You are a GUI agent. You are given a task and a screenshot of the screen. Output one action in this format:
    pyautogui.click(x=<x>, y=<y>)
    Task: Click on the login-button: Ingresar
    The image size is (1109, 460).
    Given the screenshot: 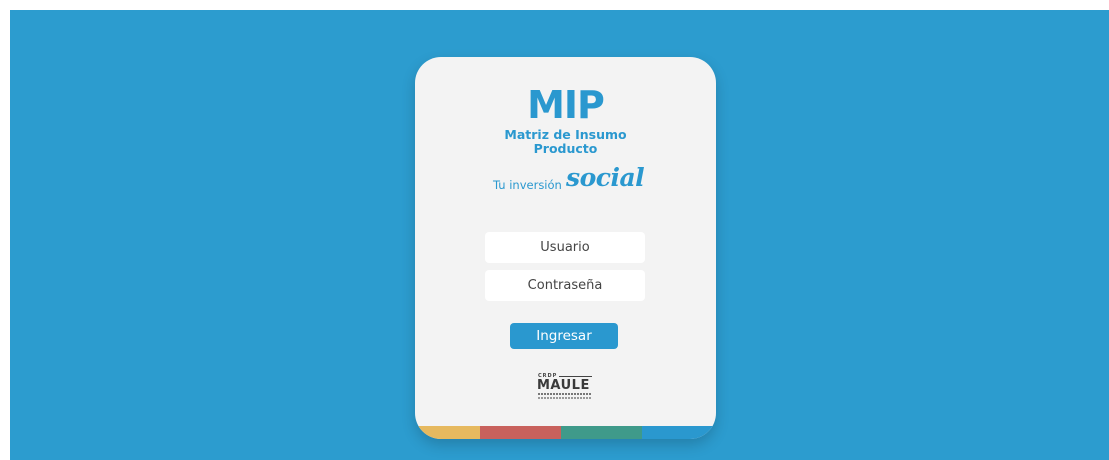 What is the action you would take?
    pyautogui.click(x=564, y=336)
    